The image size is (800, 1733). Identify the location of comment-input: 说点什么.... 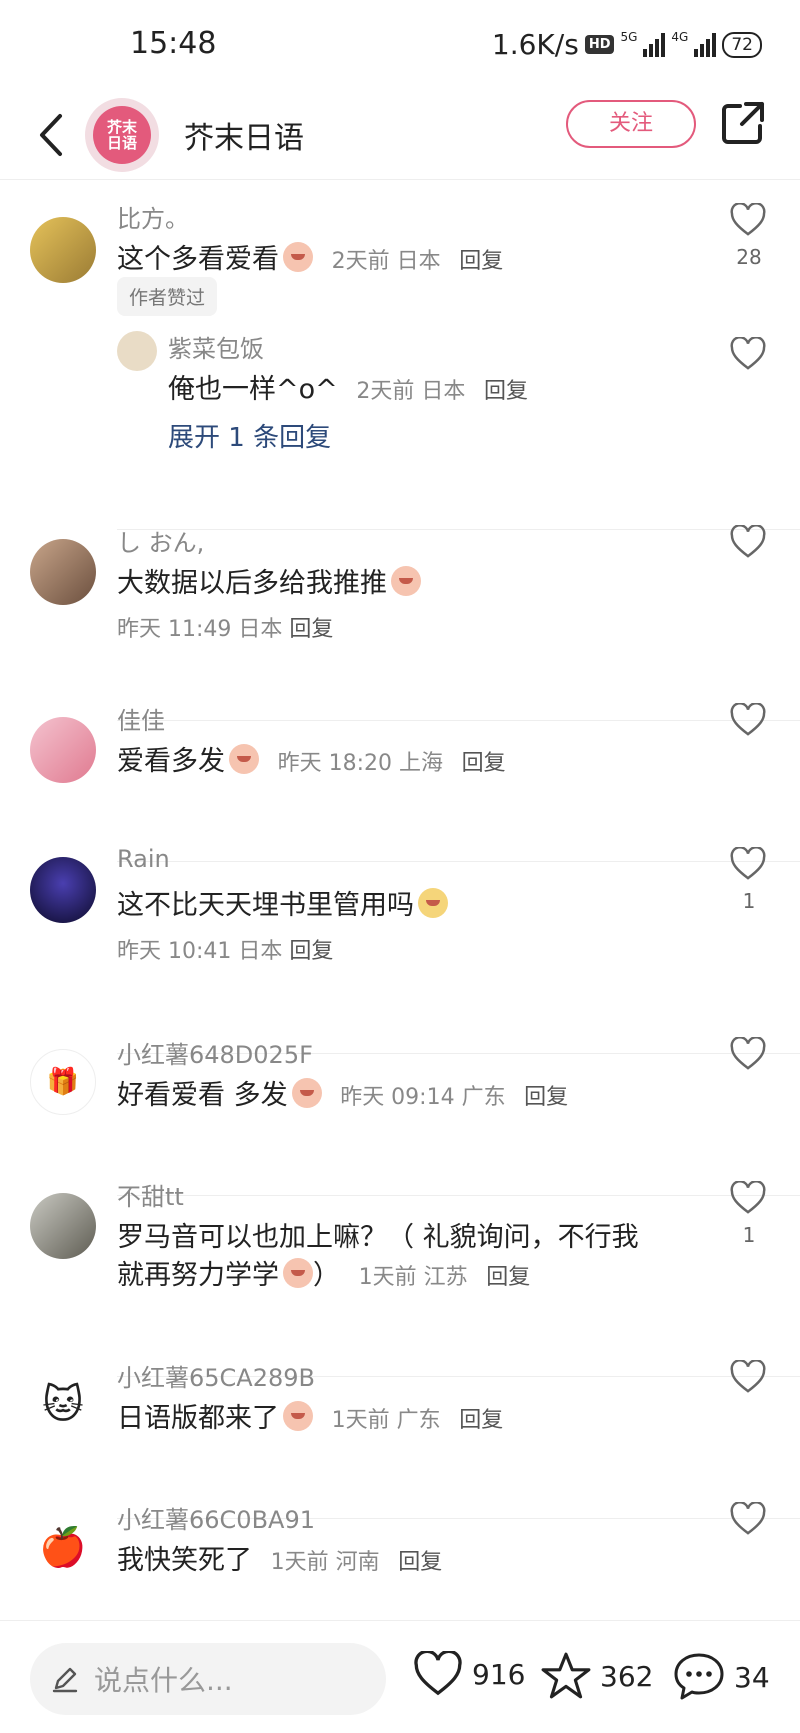
(208, 1679).